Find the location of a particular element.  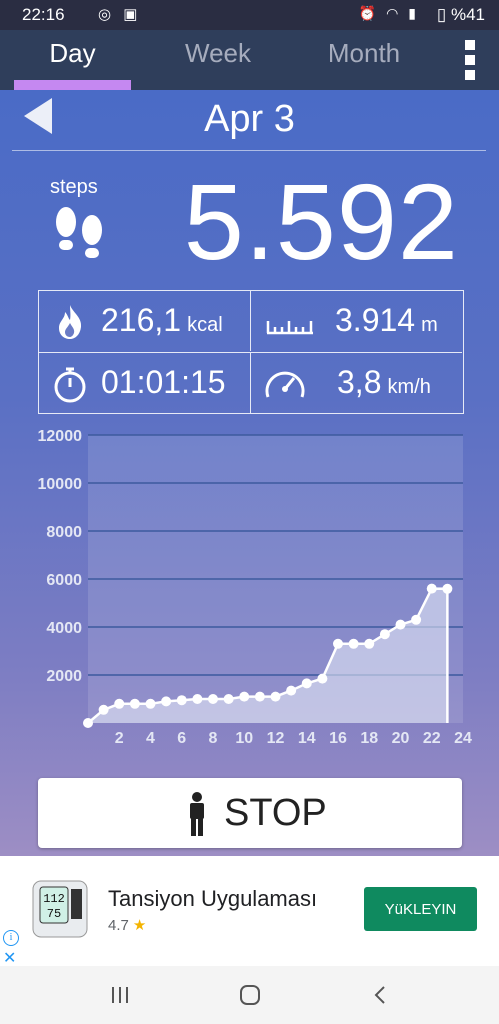

speedometer-icon is located at coordinates (285, 384).